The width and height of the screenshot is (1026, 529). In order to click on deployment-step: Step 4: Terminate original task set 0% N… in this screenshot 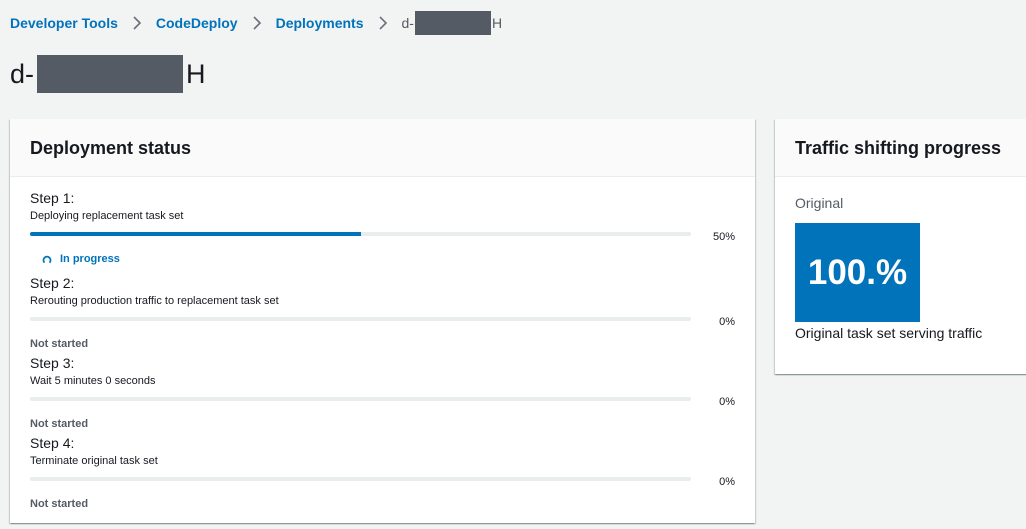, I will do `click(387, 472)`.